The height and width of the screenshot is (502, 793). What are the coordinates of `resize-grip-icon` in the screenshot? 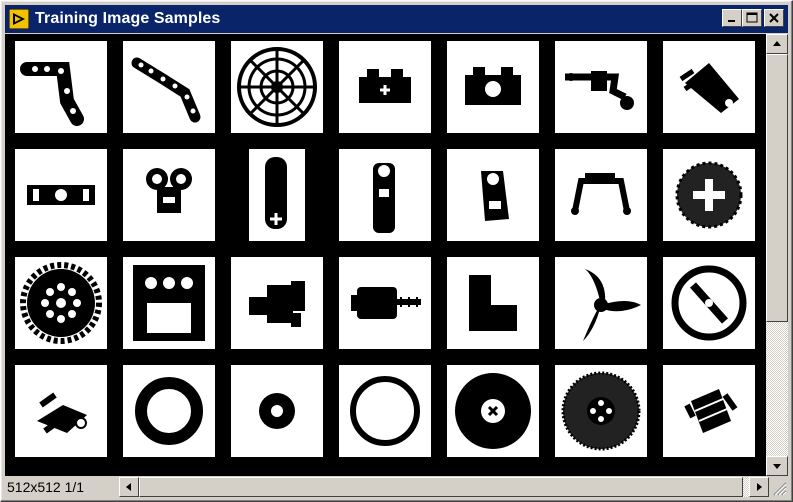 It's located at (778, 487).